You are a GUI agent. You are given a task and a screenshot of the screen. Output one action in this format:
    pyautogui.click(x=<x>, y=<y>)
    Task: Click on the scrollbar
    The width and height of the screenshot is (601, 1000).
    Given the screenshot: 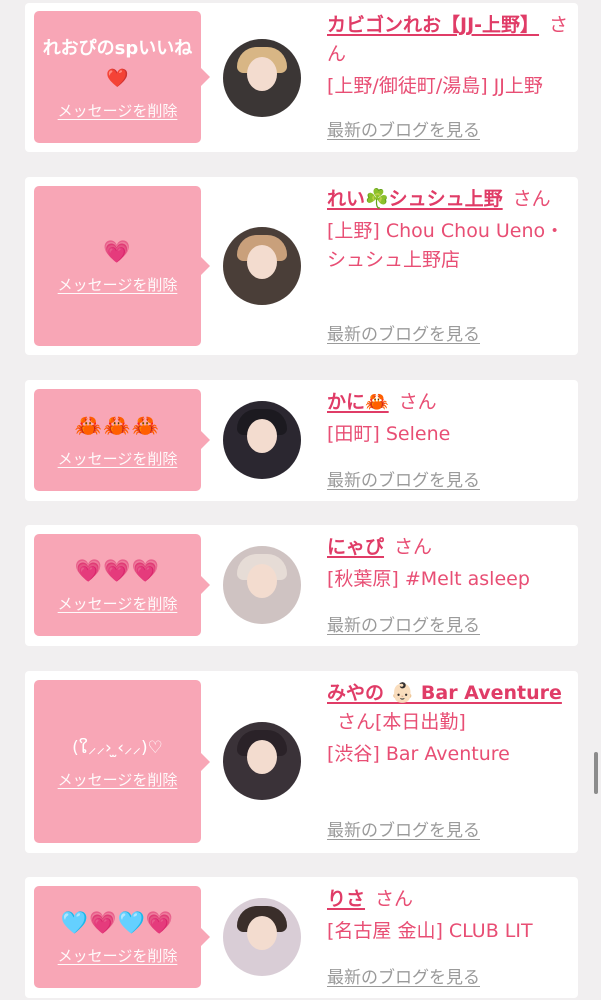 What is the action you would take?
    pyautogui.click(x=596, y=773)
    